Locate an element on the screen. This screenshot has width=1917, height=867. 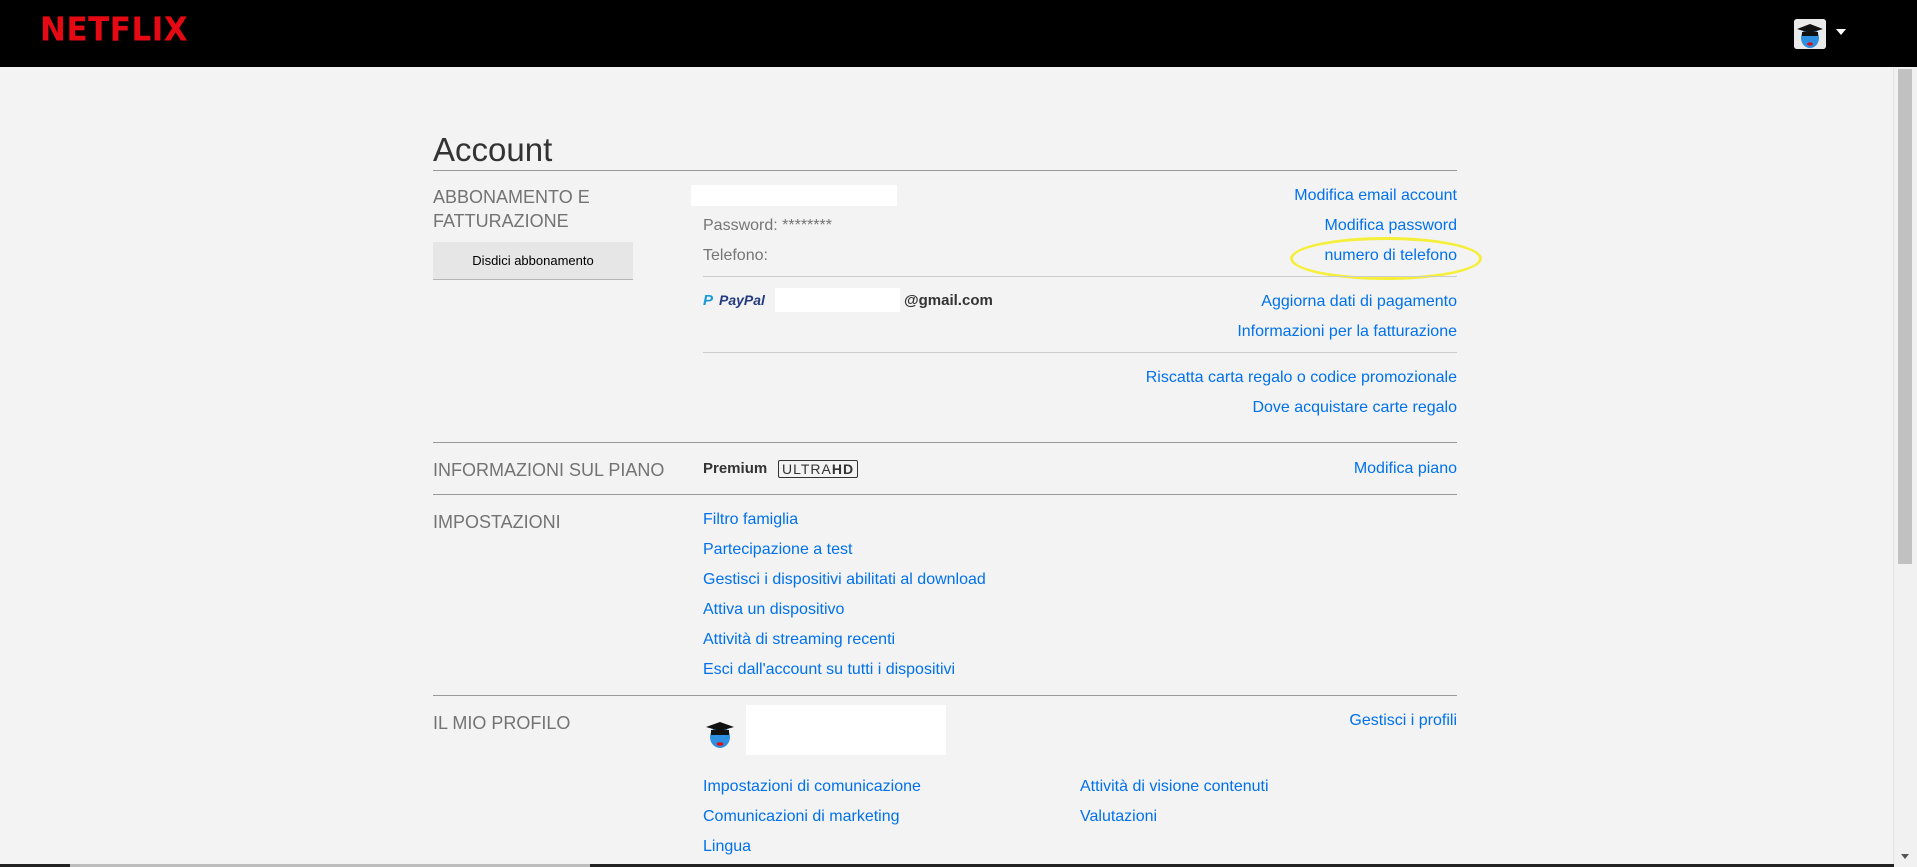
settings-link-activate-device: Attiva un dispositivo is located at coordinates (773, 610).